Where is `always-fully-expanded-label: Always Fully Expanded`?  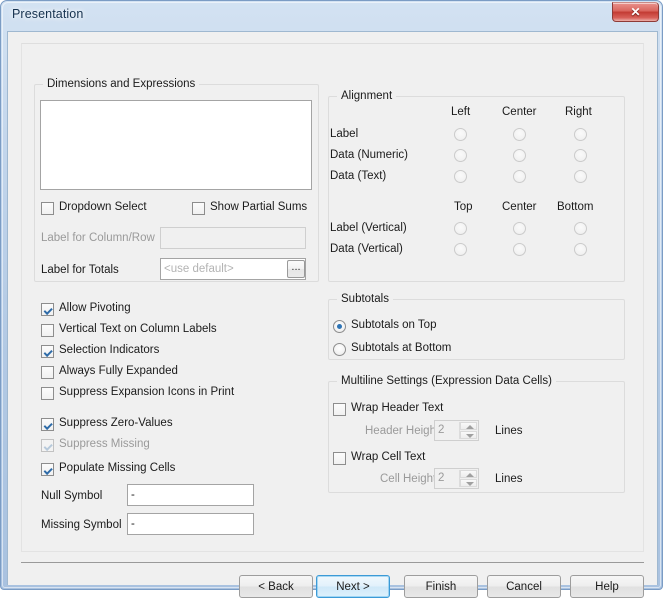
always-fully-expanded-label: Always Fully Expanded is located at coordinates (118, 371).